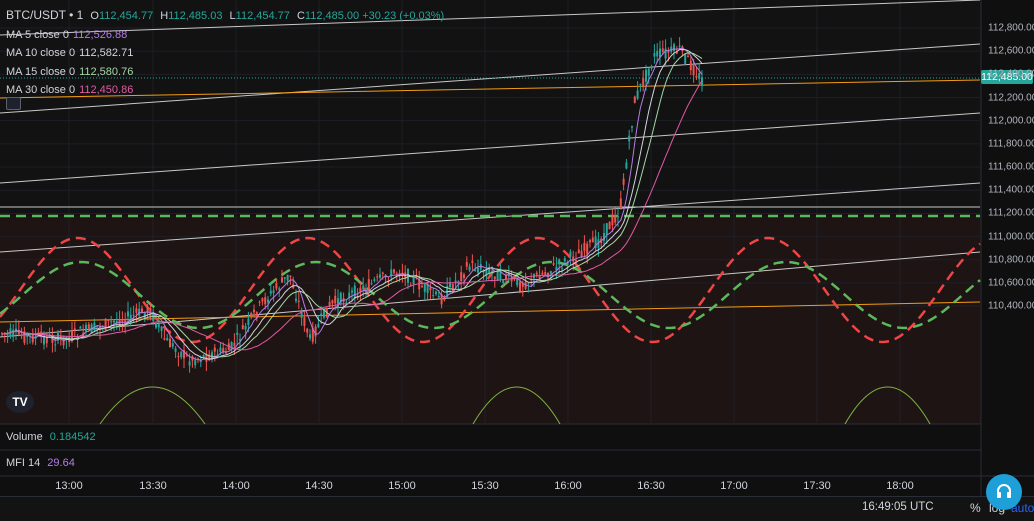 This screenshot has width=1034, height=521. What do you see at coordinates (1011, 283) in the screenshot?
I see `price-tick-label: 110,600.00` at bounding box center [1011, 283].